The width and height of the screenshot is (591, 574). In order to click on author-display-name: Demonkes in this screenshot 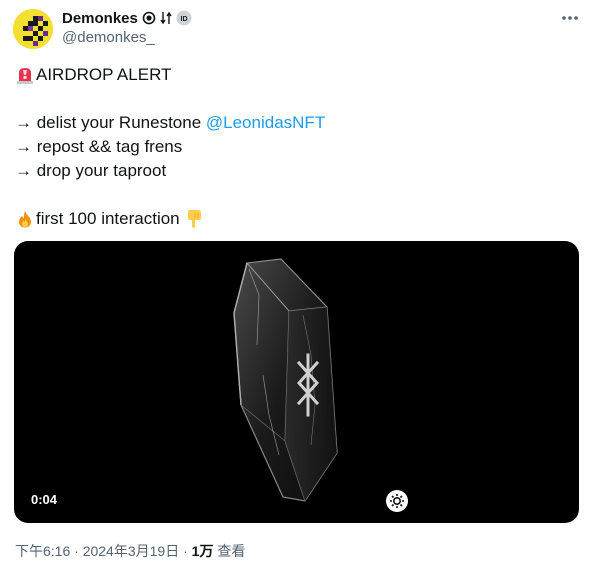, I will do `click(100, 18)`.